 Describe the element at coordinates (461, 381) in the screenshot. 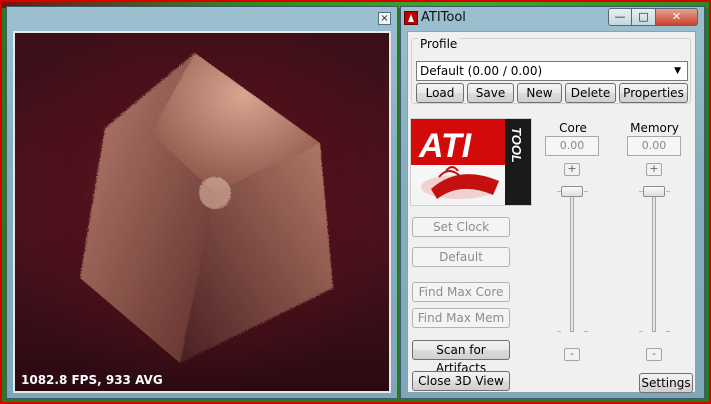

I see `close-3d-view-button: Close 3D View` at that location.